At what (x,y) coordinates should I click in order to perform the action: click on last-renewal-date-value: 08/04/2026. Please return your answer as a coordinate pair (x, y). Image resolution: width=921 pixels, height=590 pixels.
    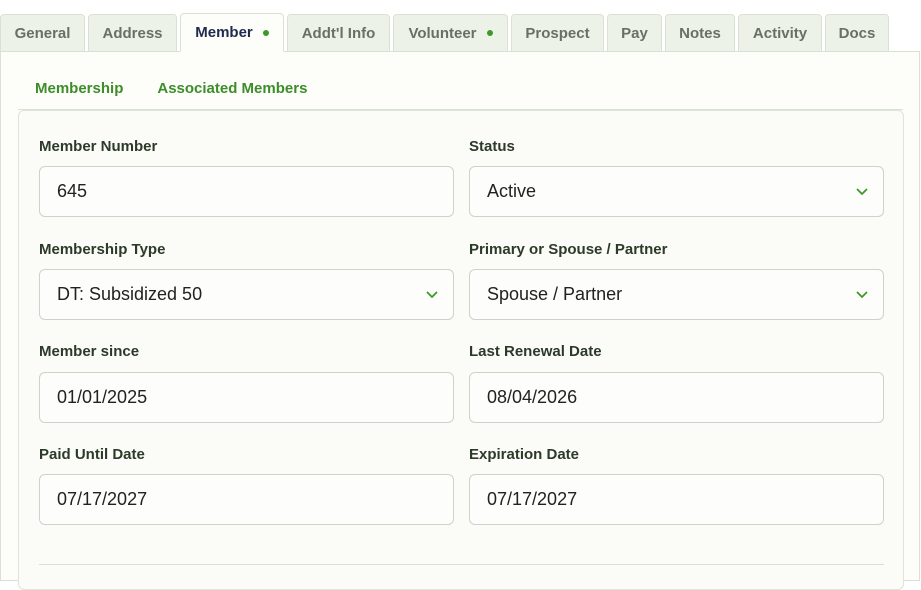
    Looking at the image, I should click on (532, 397).